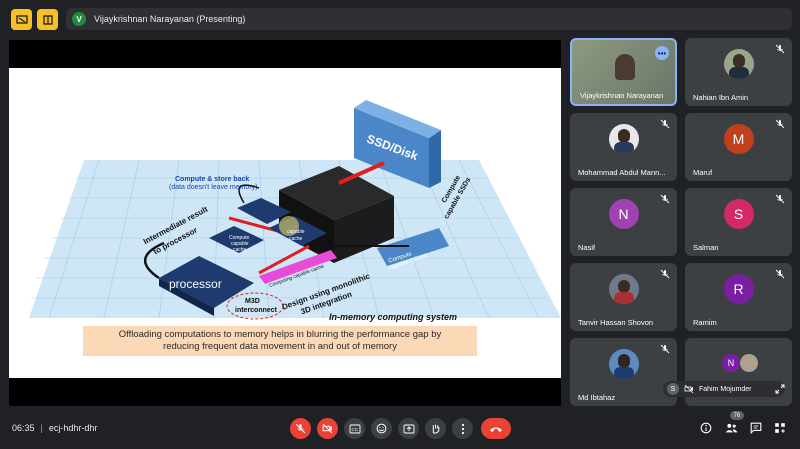  I want to click on participant-avatar: R, so click(738, 289).